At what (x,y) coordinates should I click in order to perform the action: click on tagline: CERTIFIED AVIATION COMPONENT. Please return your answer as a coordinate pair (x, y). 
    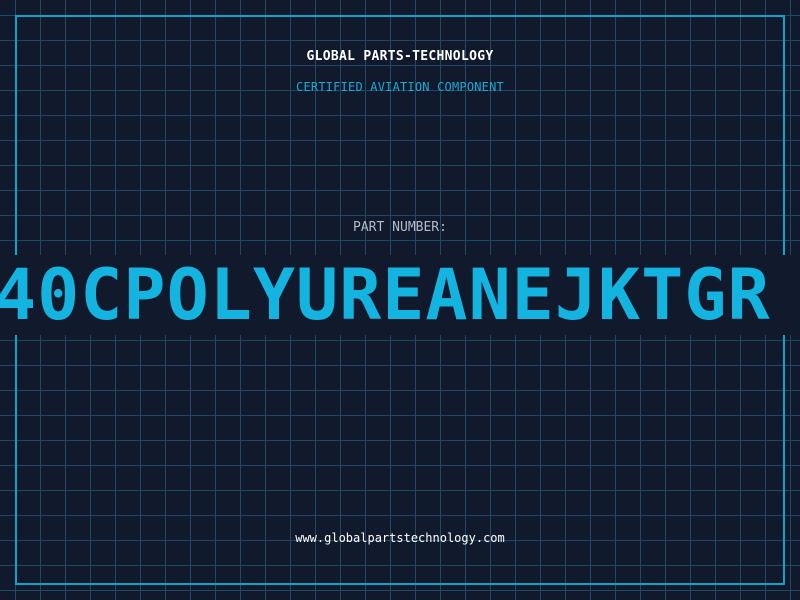
    Looking at the image, I should click on (400, 87).